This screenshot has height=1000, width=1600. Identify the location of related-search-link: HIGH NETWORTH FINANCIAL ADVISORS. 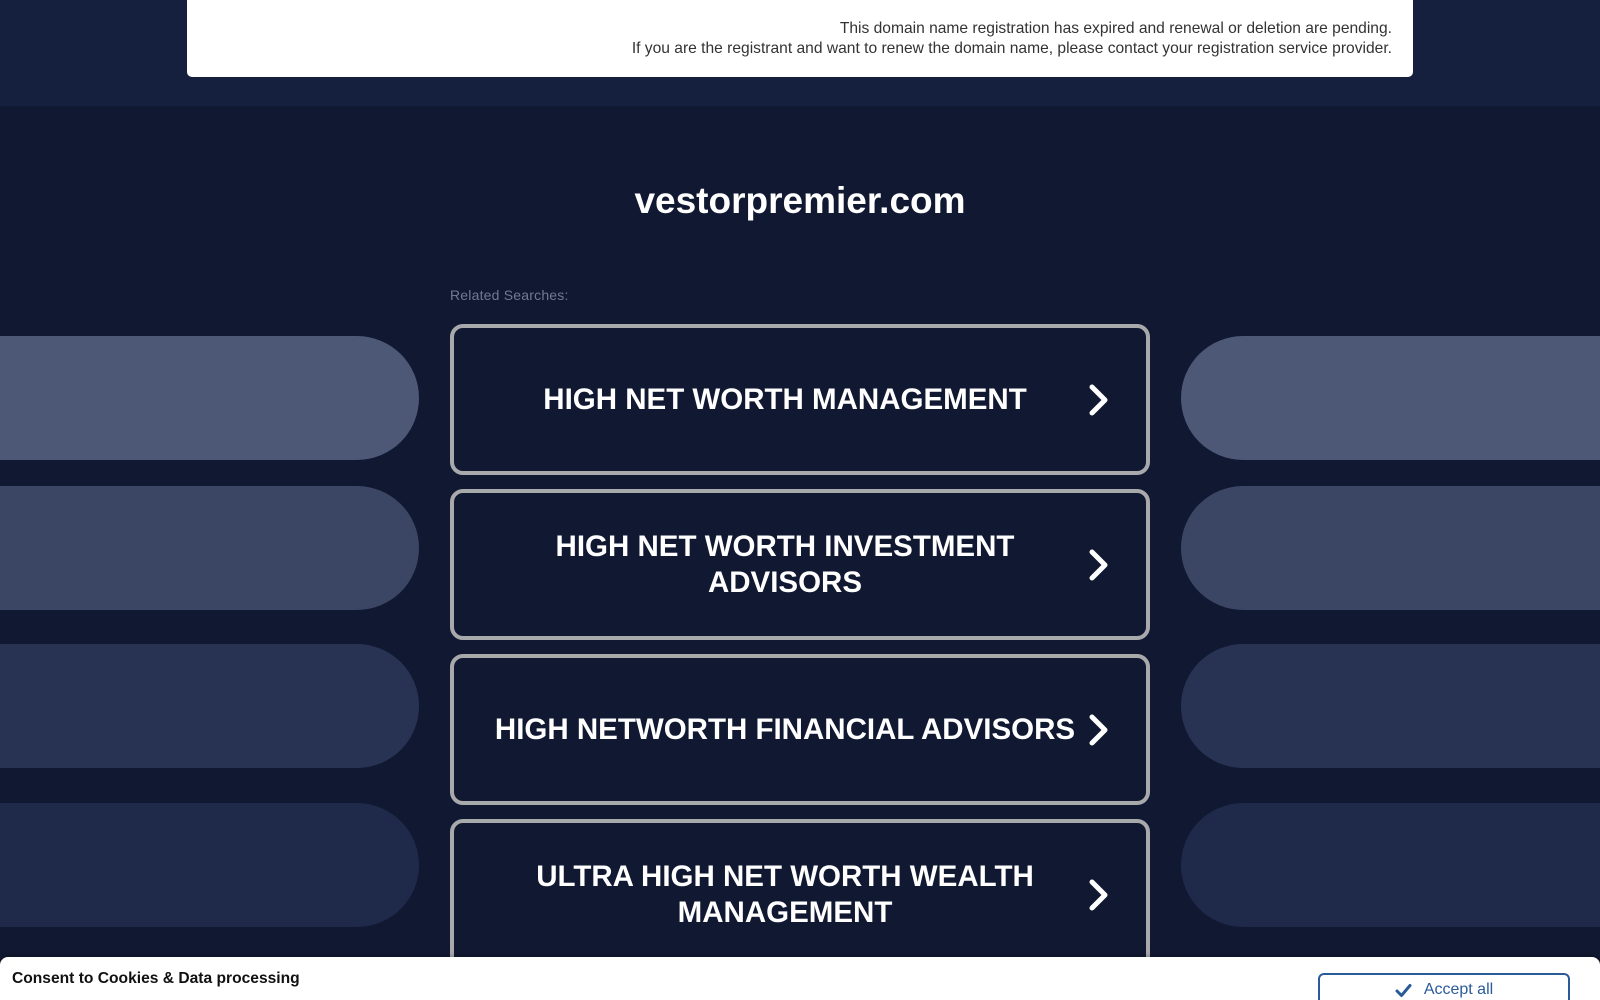
(800, 729).